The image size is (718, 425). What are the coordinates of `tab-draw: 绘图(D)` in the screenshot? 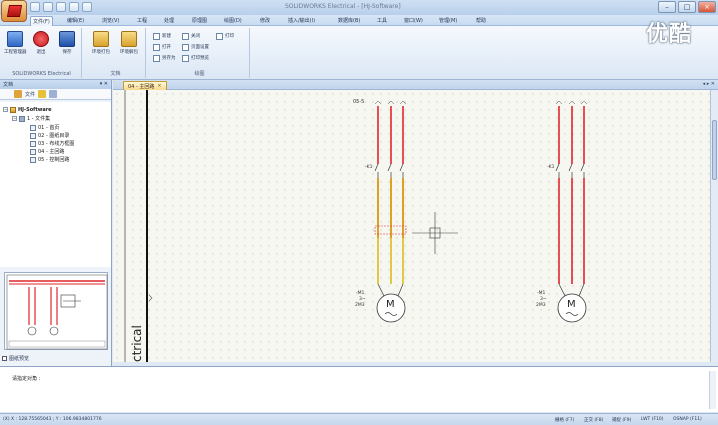 It's located at (233, 21).